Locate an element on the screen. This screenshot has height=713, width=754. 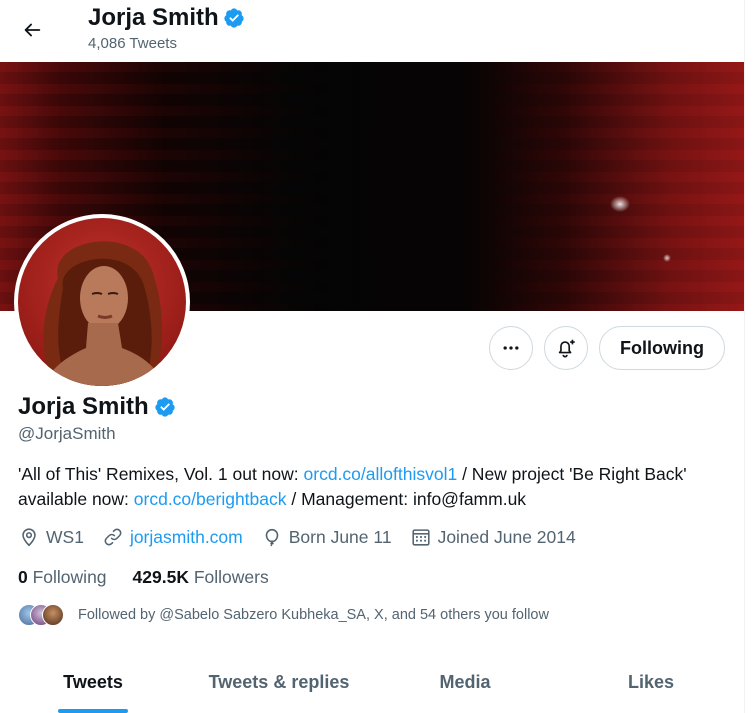
arrow-left-icon is located at coordinates (32, 30).